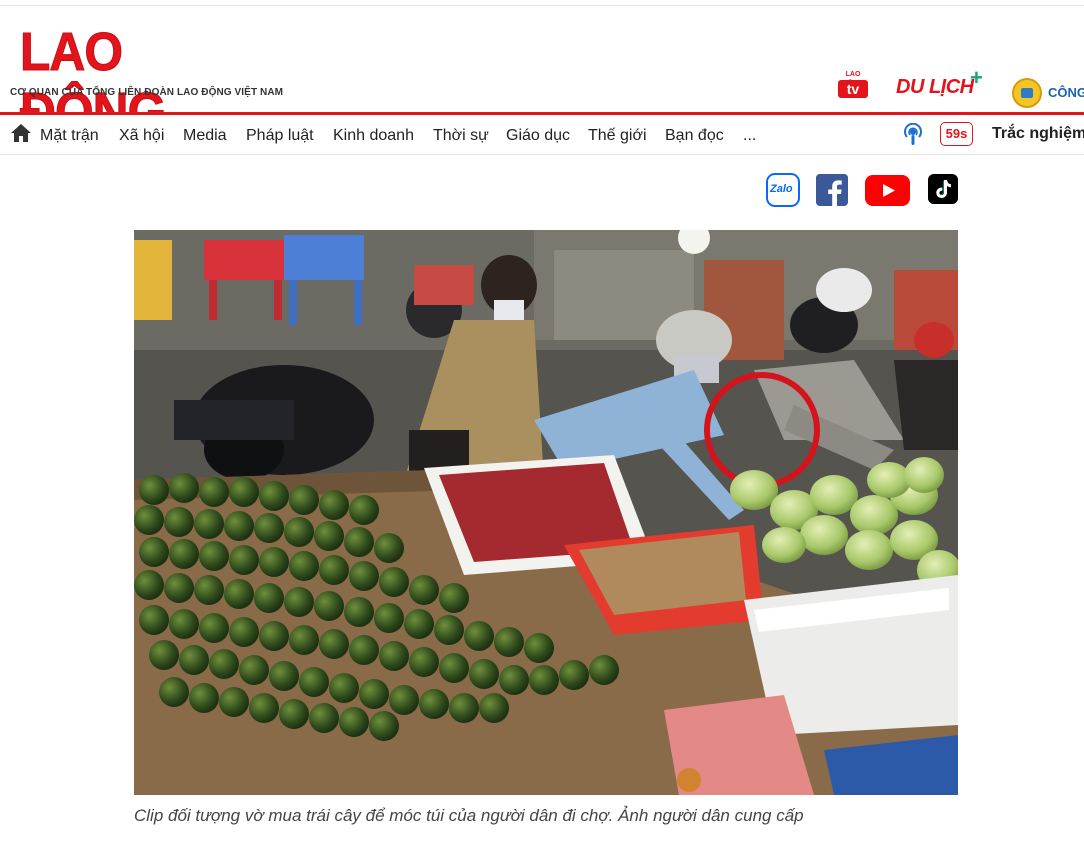 The image size is (1084, 849). What do you see at coordinates (976, 77) in the screenshot?
I see `plus-icon: +` at bounding box center [976, 77].